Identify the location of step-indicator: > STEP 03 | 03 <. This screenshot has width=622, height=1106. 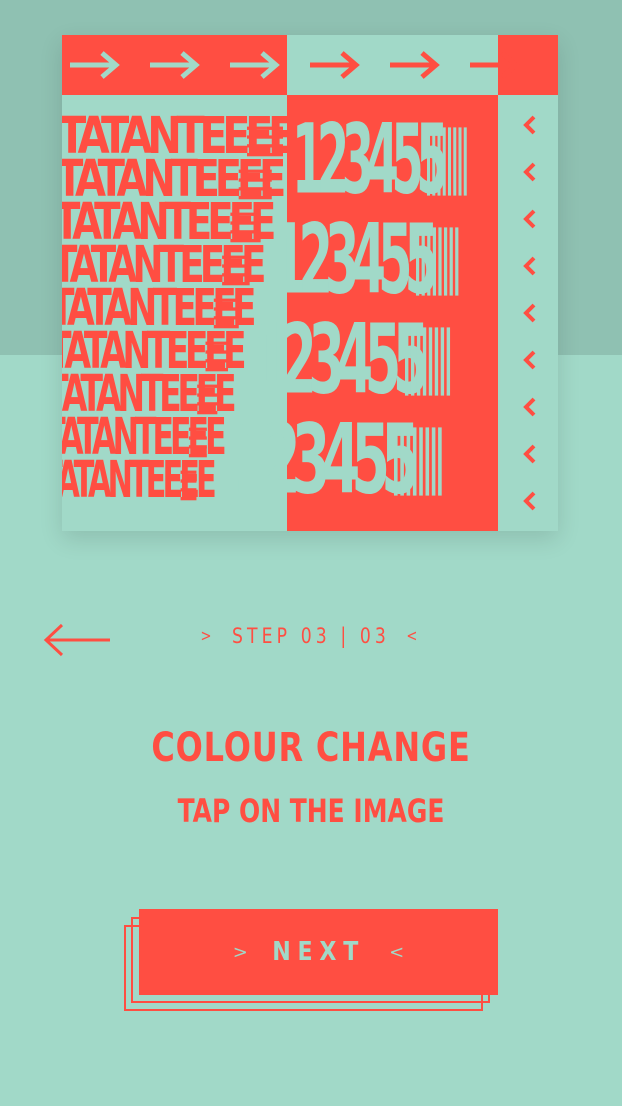
(311, 636).